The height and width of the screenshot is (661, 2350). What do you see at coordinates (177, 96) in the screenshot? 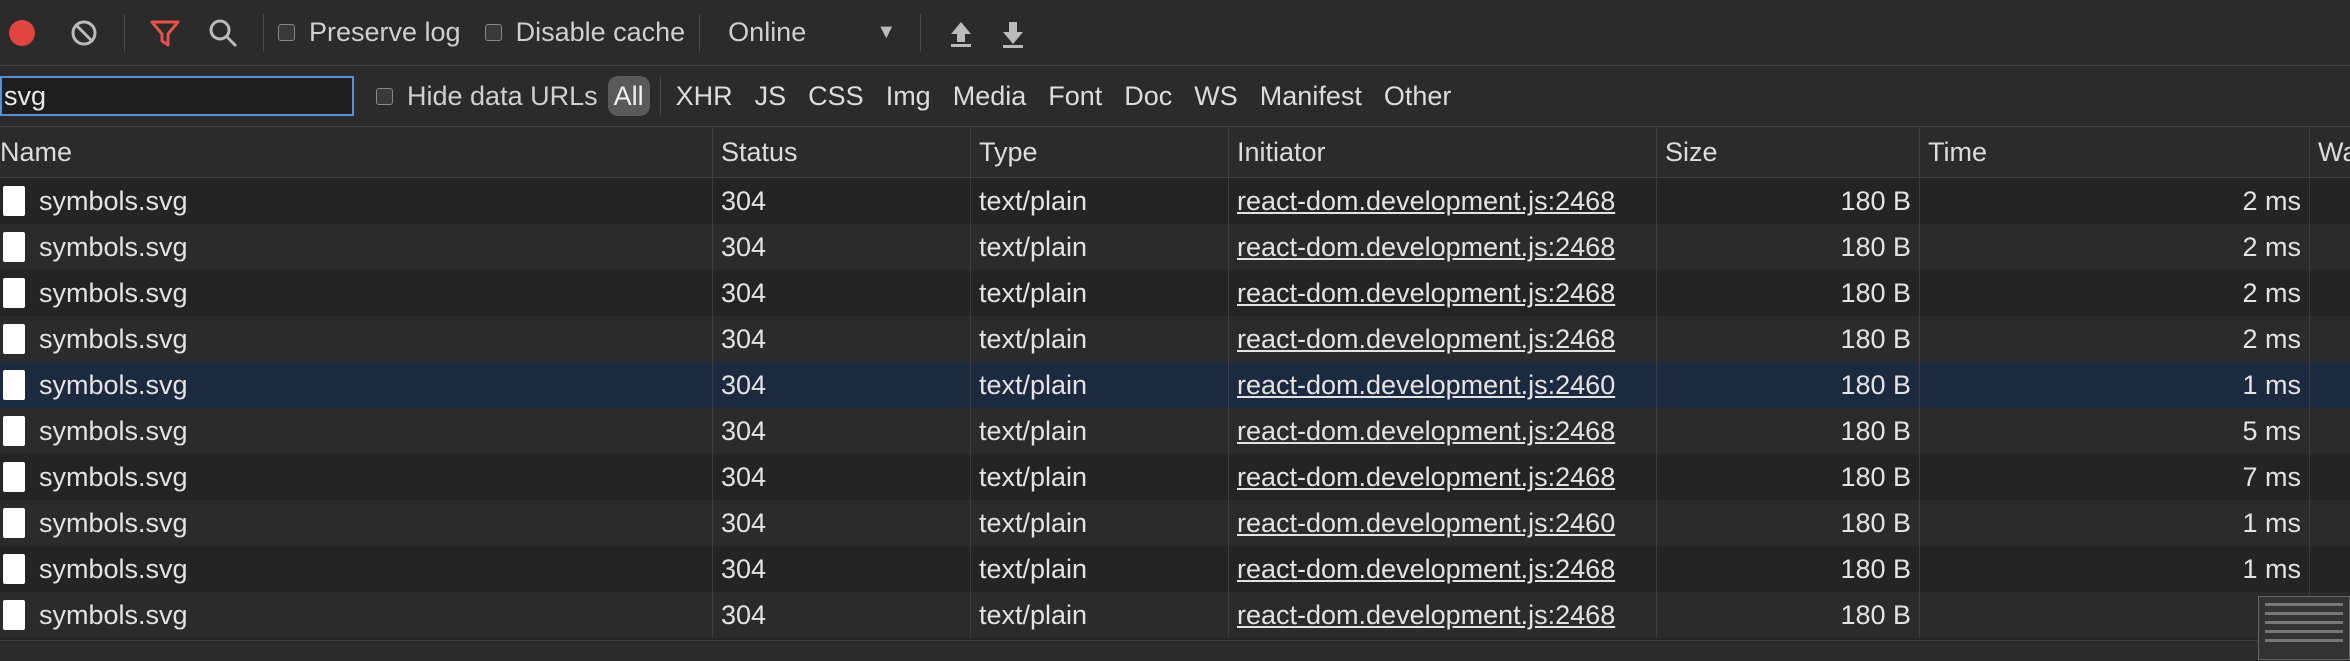
I see `filter-input` at bounding box center [177, 96].